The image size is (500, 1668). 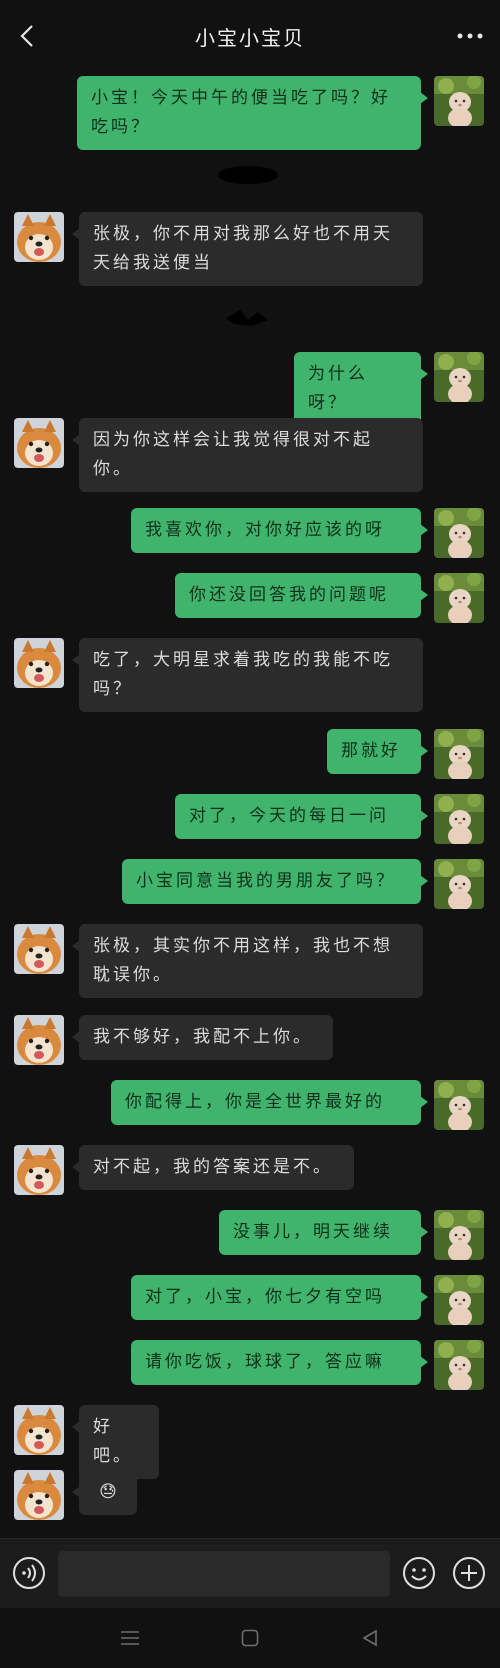 I want to click on message-bubble-sent: 为什么呀？, so click(x=361, y=389).